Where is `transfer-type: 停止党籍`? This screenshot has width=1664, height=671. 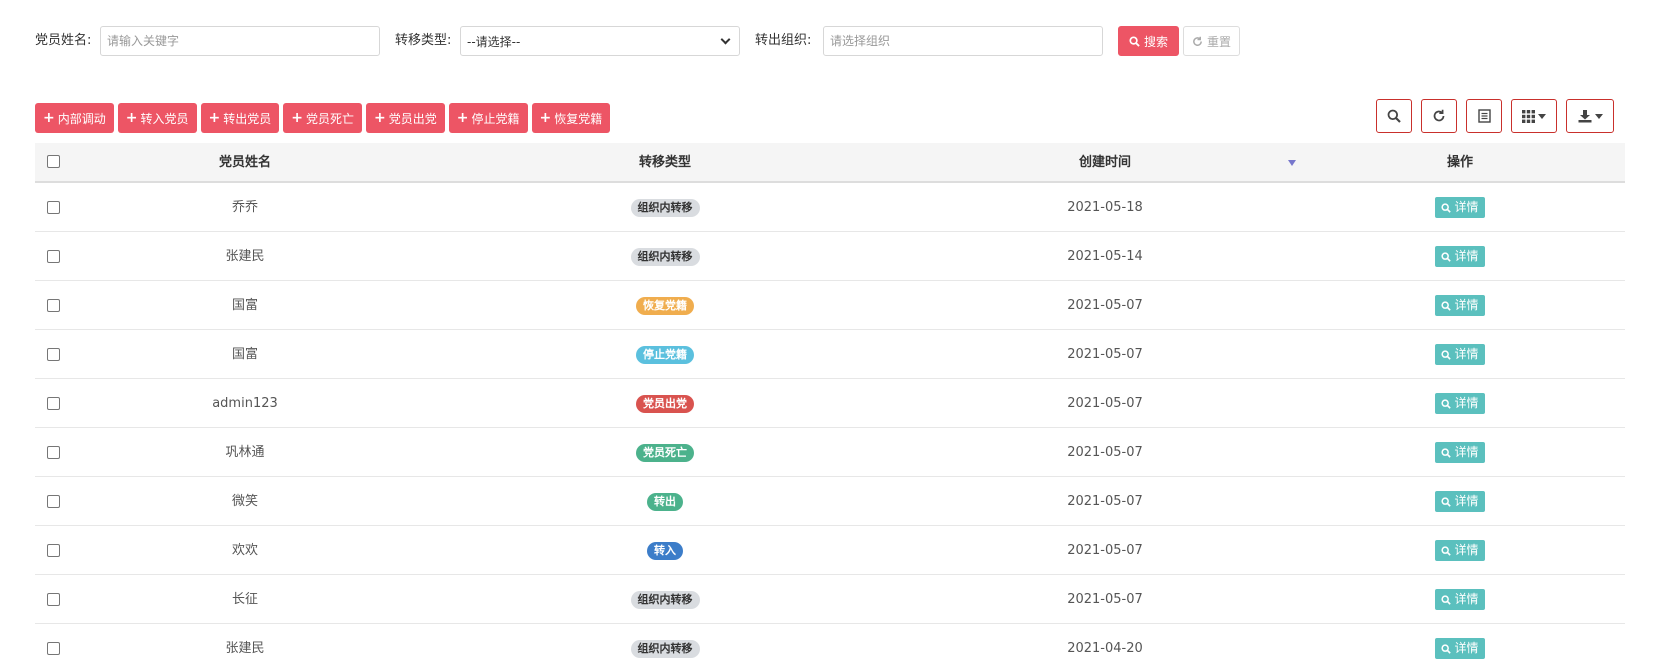
transfer-type: 停止党籍 is located at coordinates (665, 354).